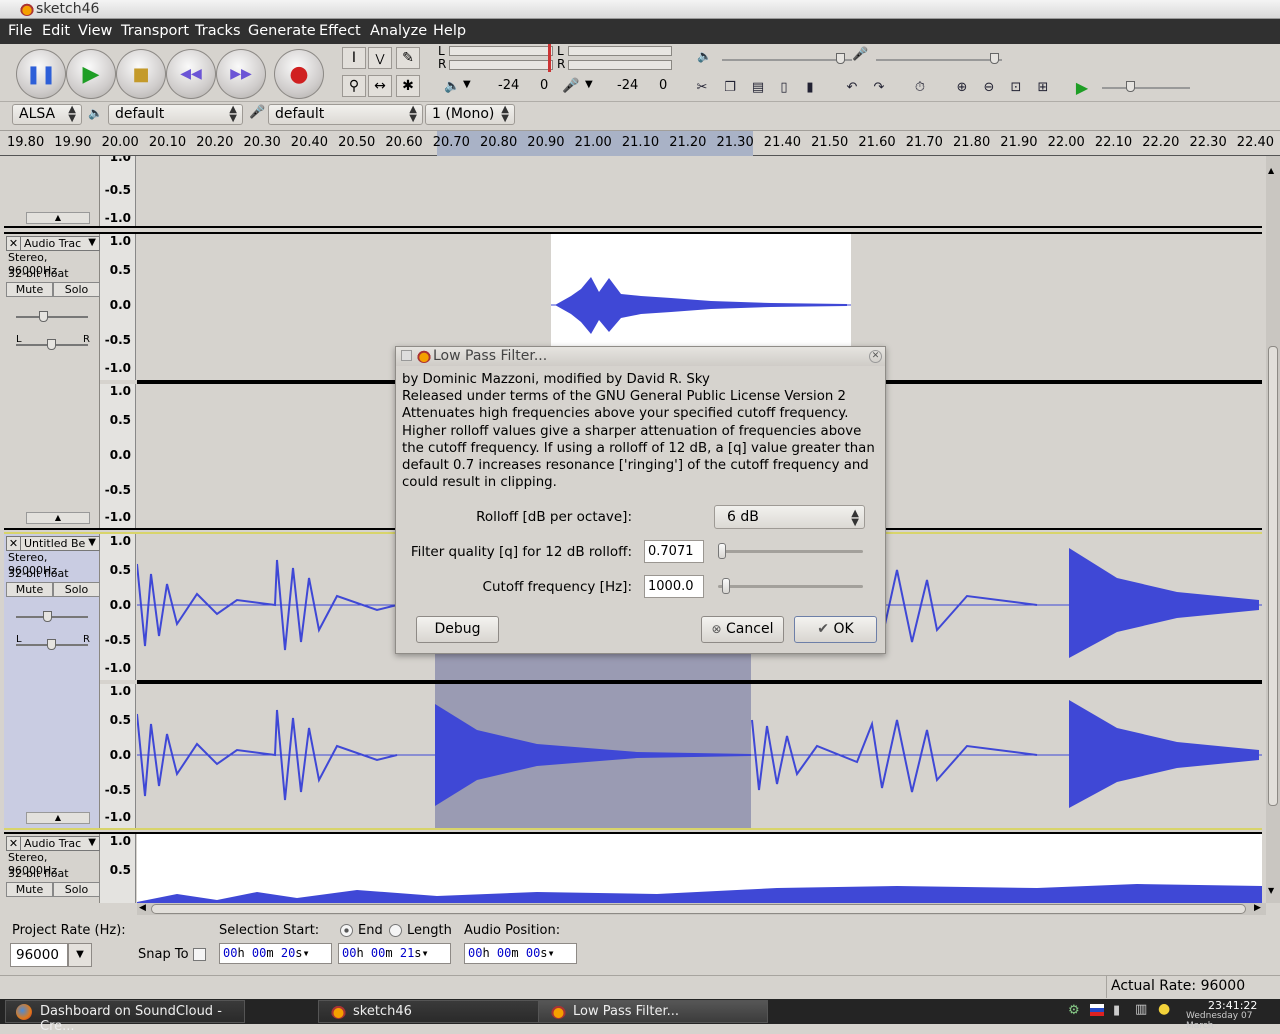  What do you see at coordinates (1016, 87) in the screenshot?
I see `fit-selection-button: ⊡` at bounding box center [1016, 87].